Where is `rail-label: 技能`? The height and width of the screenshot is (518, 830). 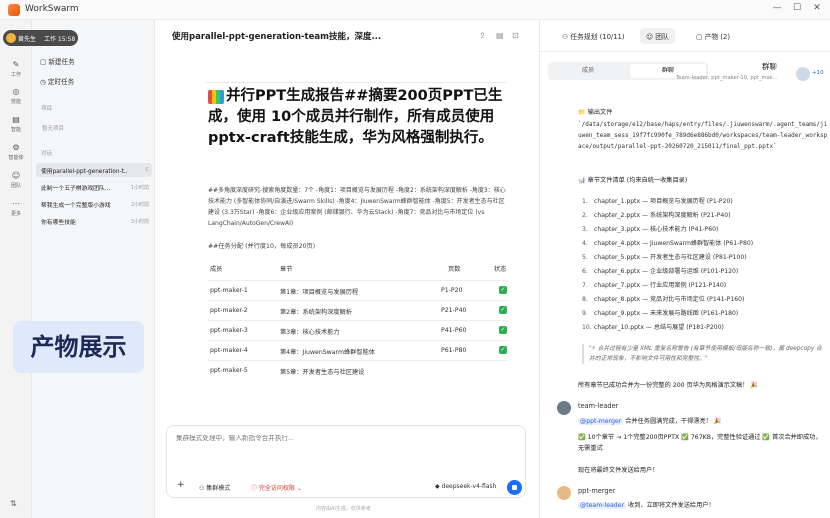 rail-label: 技能 is located at coordinates (15, 102).